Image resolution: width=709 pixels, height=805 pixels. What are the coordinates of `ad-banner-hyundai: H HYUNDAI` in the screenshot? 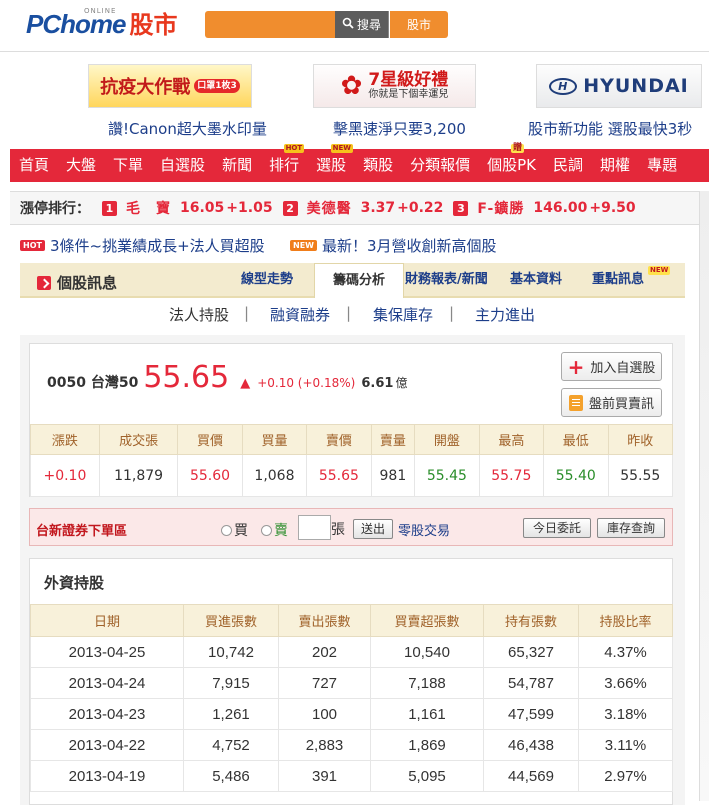 It's located at (619, 86).